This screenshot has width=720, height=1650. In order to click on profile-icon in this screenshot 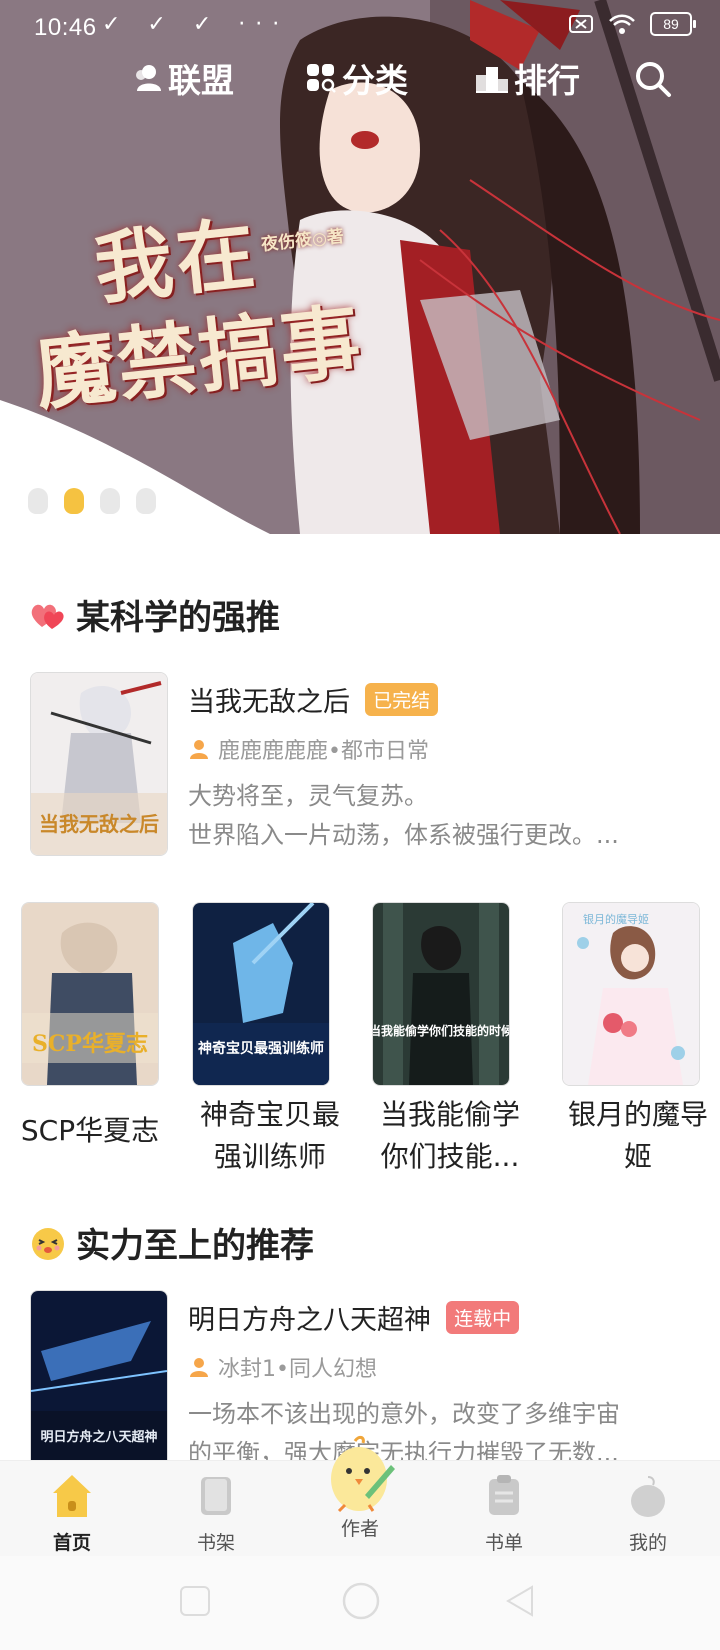, I will do `click(648, 1496)`.